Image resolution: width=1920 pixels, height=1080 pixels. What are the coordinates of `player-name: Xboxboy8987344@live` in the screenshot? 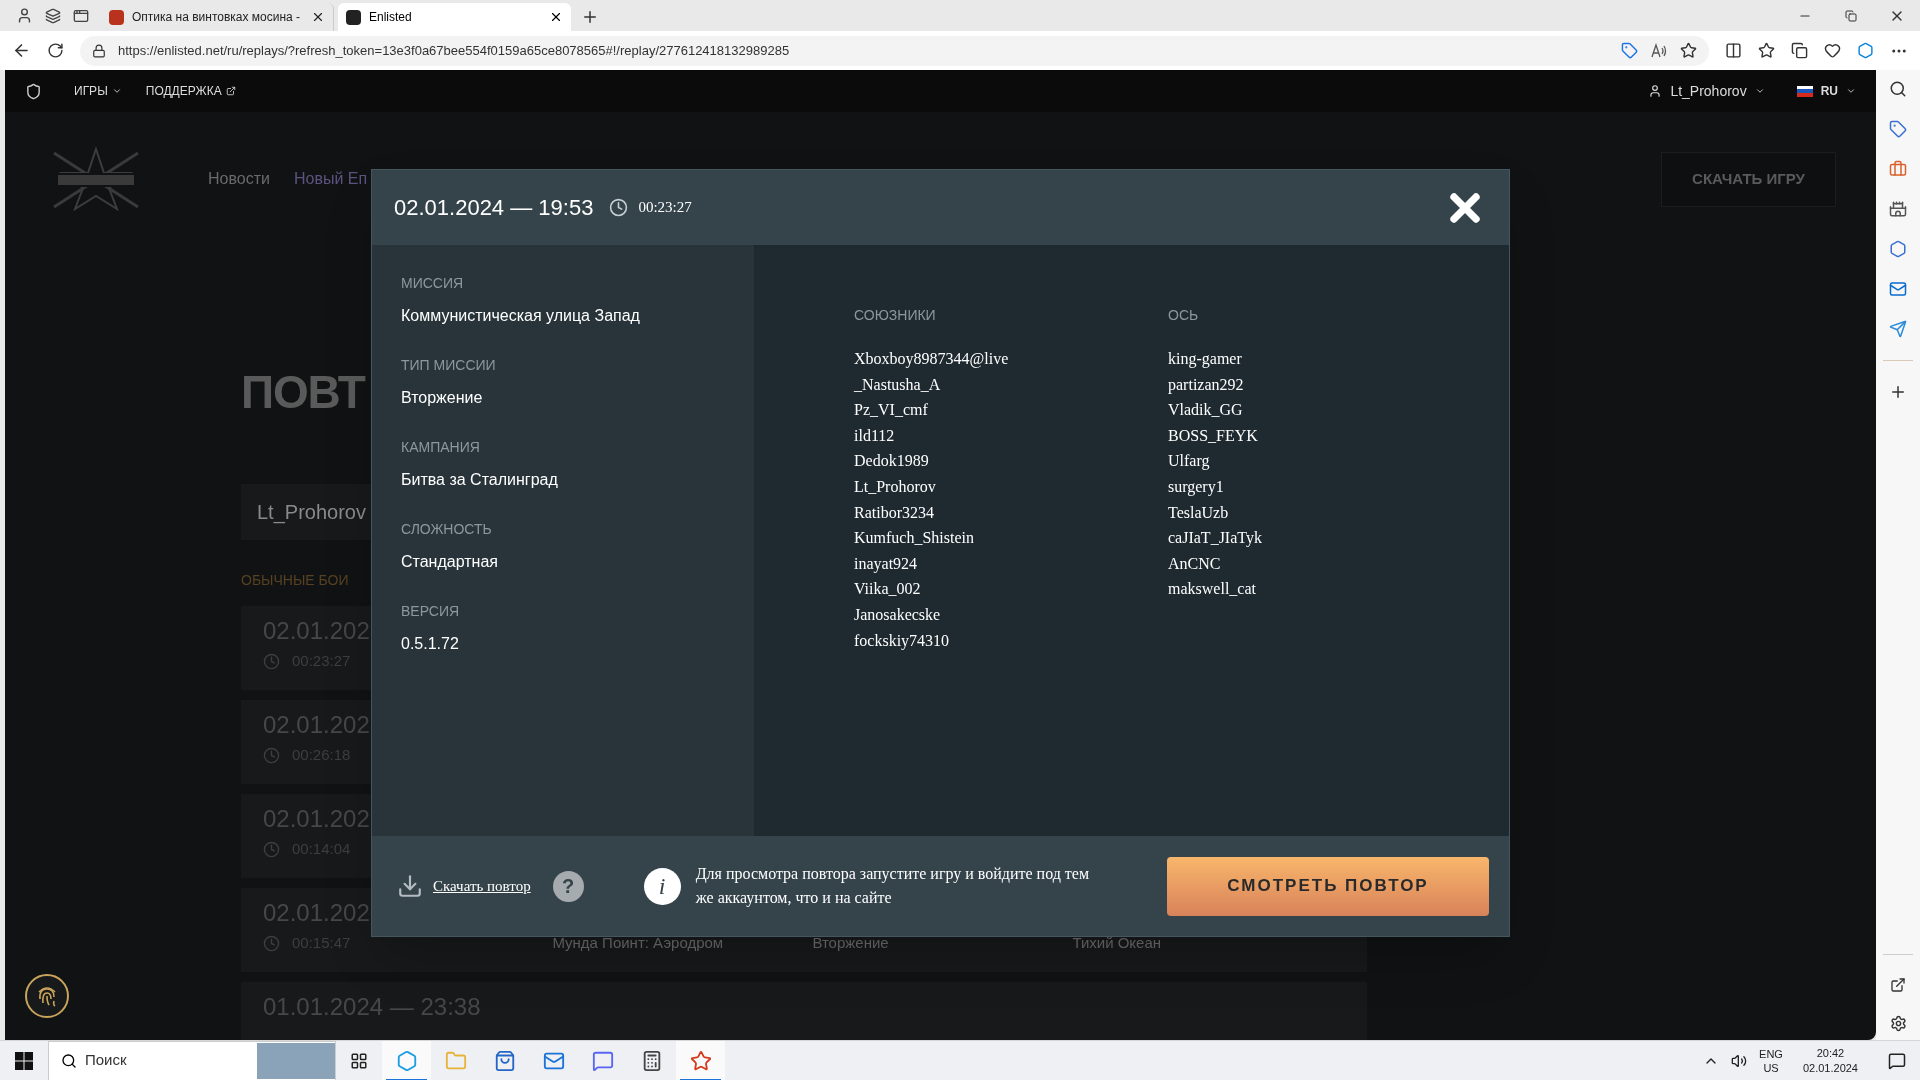 It's located at (931, 359).